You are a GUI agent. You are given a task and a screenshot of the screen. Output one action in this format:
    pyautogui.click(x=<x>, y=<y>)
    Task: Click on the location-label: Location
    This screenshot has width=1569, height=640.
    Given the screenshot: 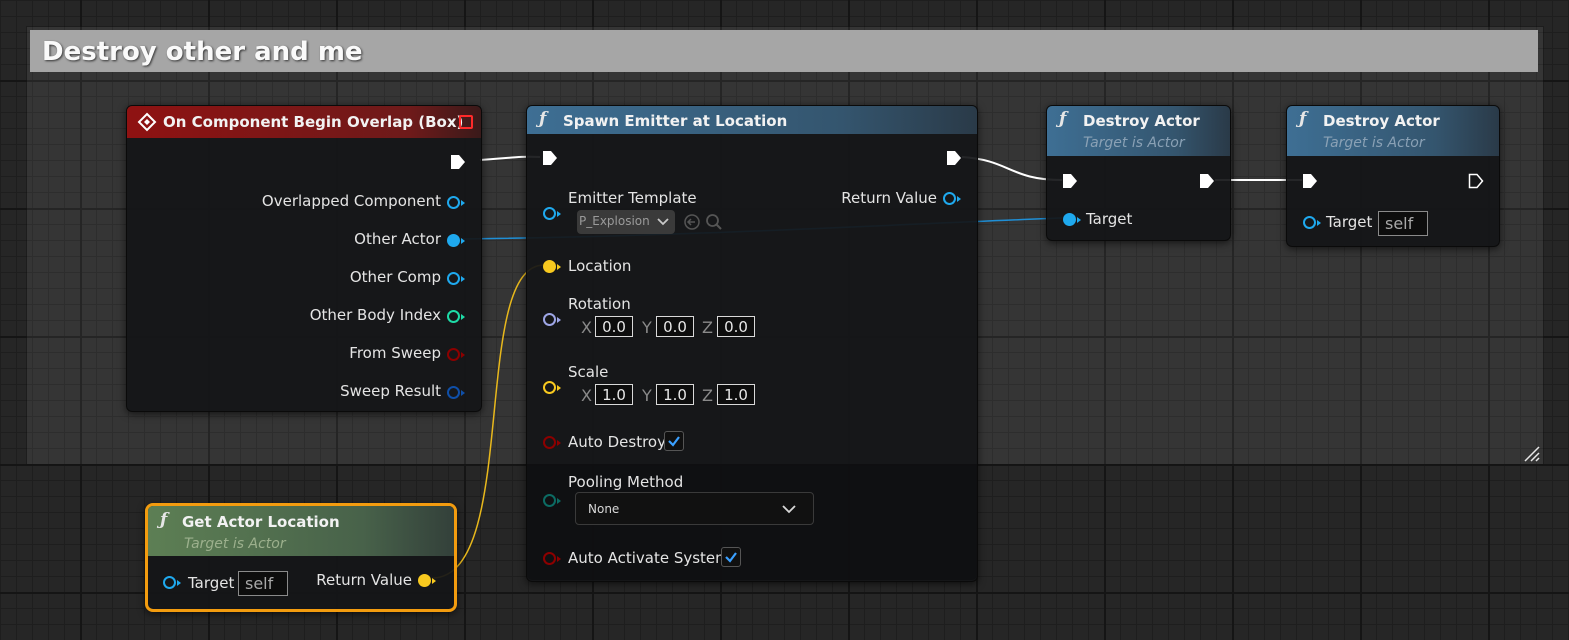 What is the action you would take?
    pyautogui.click(x=600, y=266)
    